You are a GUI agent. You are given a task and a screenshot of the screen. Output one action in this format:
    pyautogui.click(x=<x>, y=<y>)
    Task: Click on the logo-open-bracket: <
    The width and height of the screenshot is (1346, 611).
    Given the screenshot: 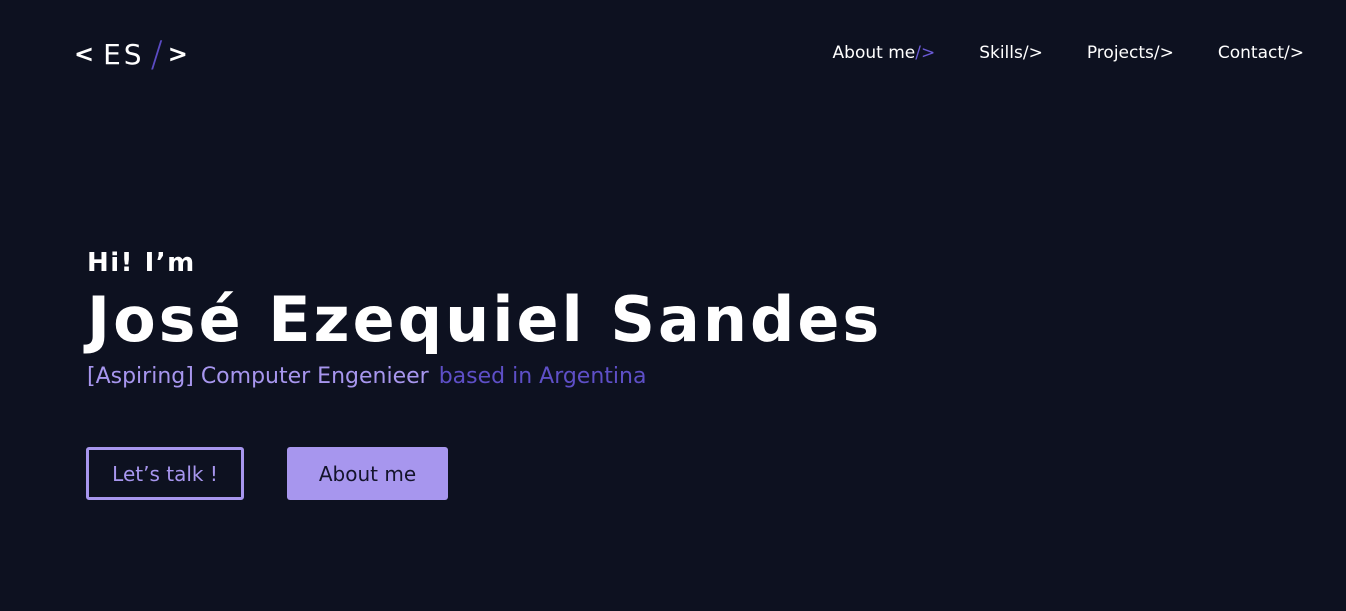 What is the action you would take?
    pyautogui.click(x=86, y=54)
    